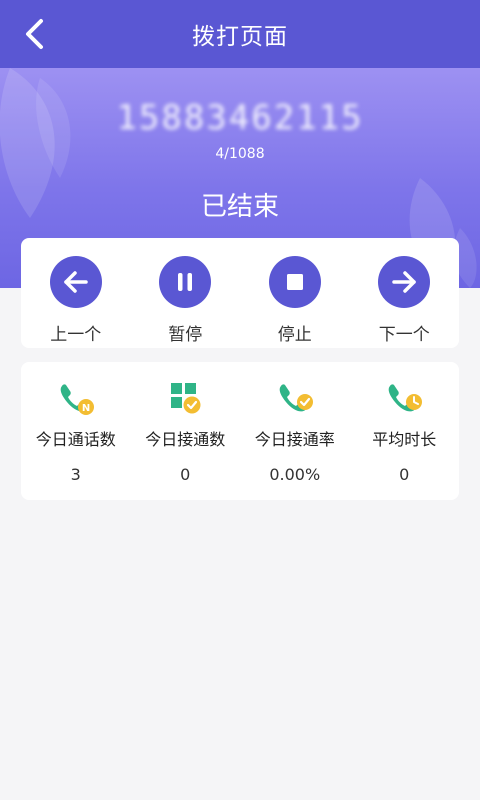 The width and height of the screenshot is (480, 800). I want to click on arrow-right-icon, so click(404, 282).